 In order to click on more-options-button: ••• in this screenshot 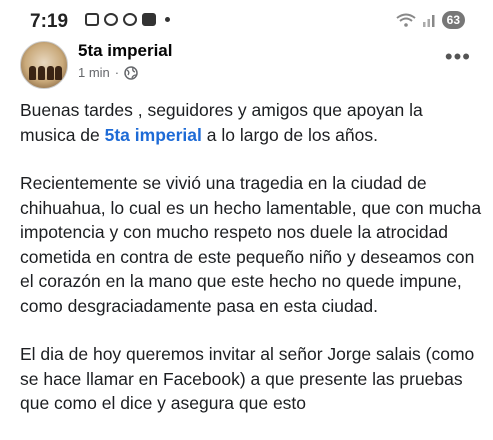, I will do `click(458, 57)`.